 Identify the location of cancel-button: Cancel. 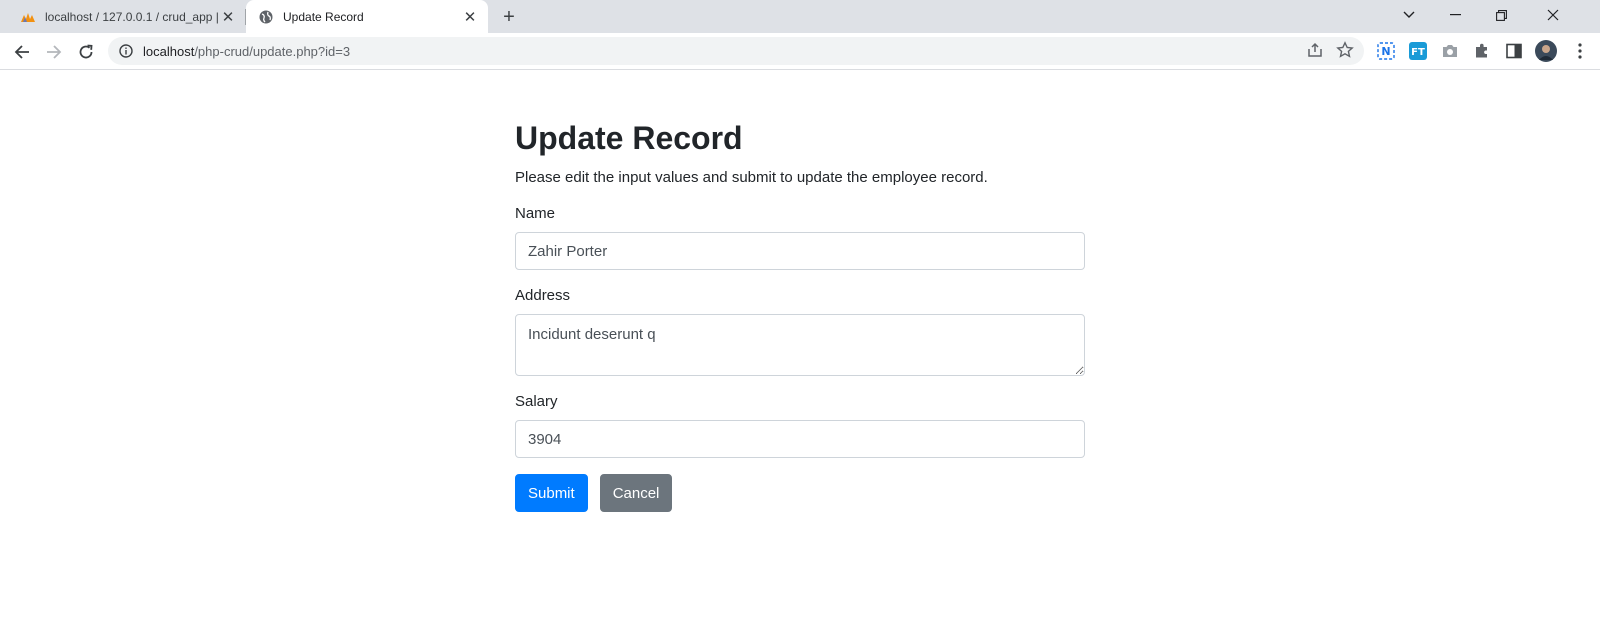
(636, 493).